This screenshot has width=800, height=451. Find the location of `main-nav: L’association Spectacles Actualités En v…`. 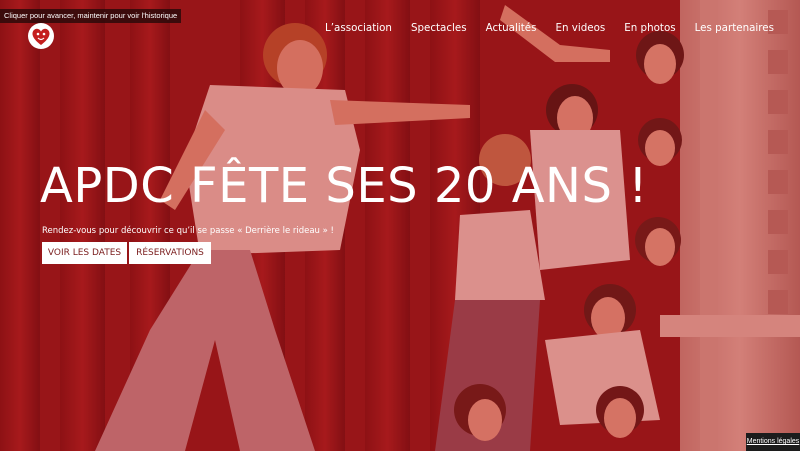

main-nav: L’association Spectacles Actualités En v… is located at coordinates (549, 28).